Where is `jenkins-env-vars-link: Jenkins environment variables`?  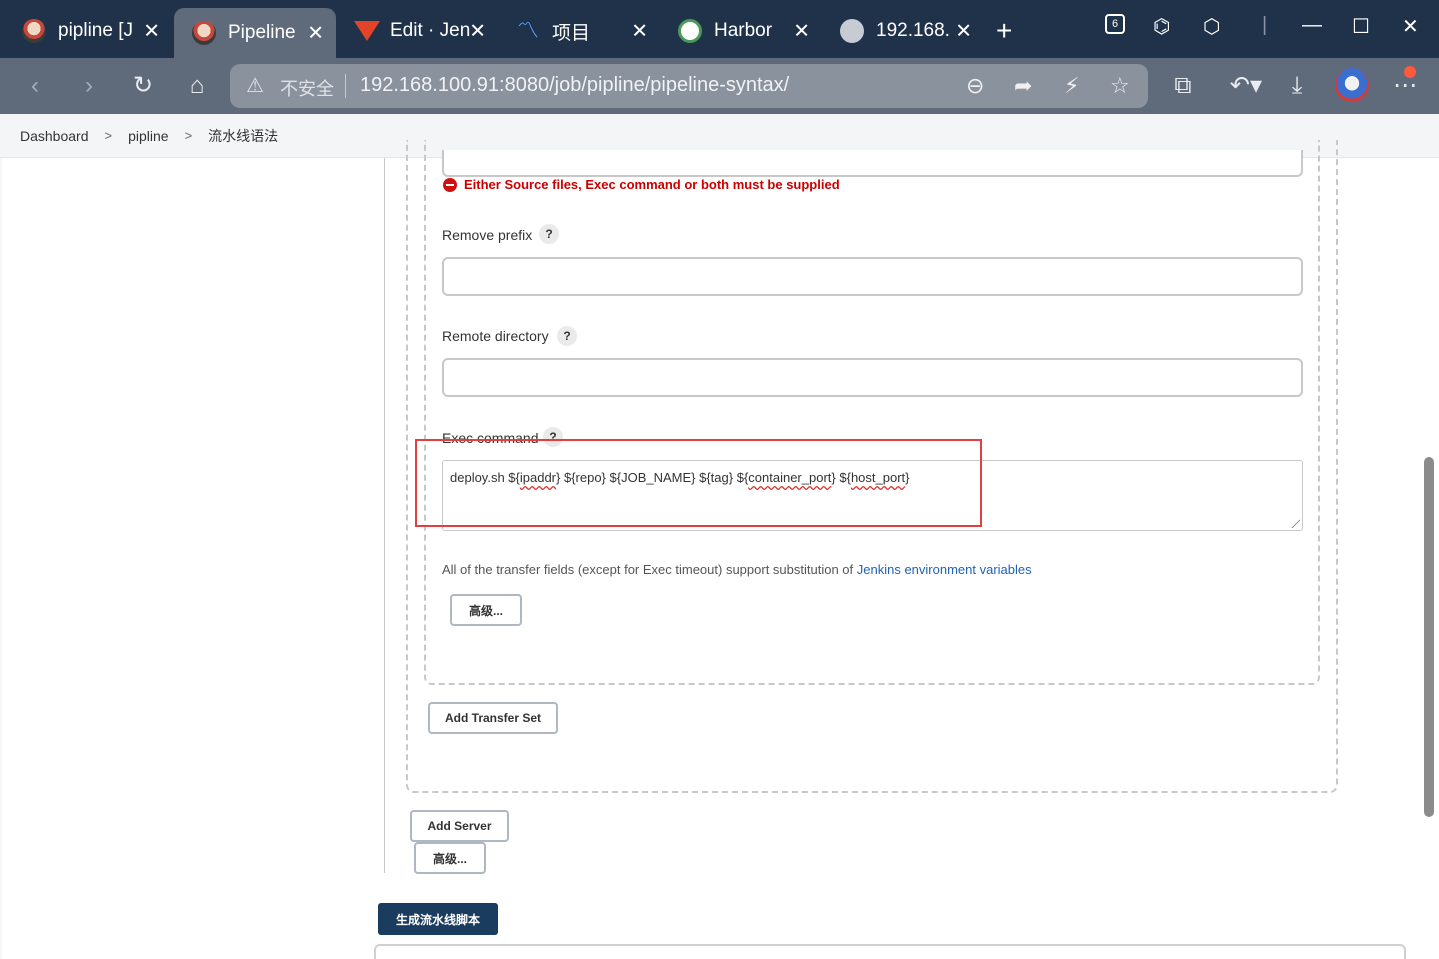 jenkins-env-vars-link: Jenkins environment variables is located at coordinates (944, 569).